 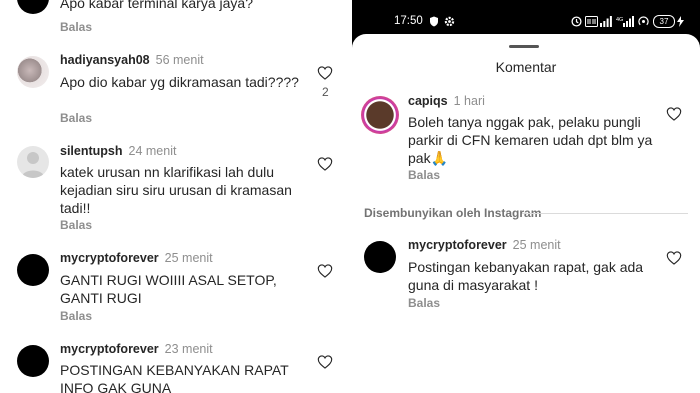 What do you see at coordinates (643, 21) in the screenshot?
I see `hotspot-icon` at bounding box center [643, 21].